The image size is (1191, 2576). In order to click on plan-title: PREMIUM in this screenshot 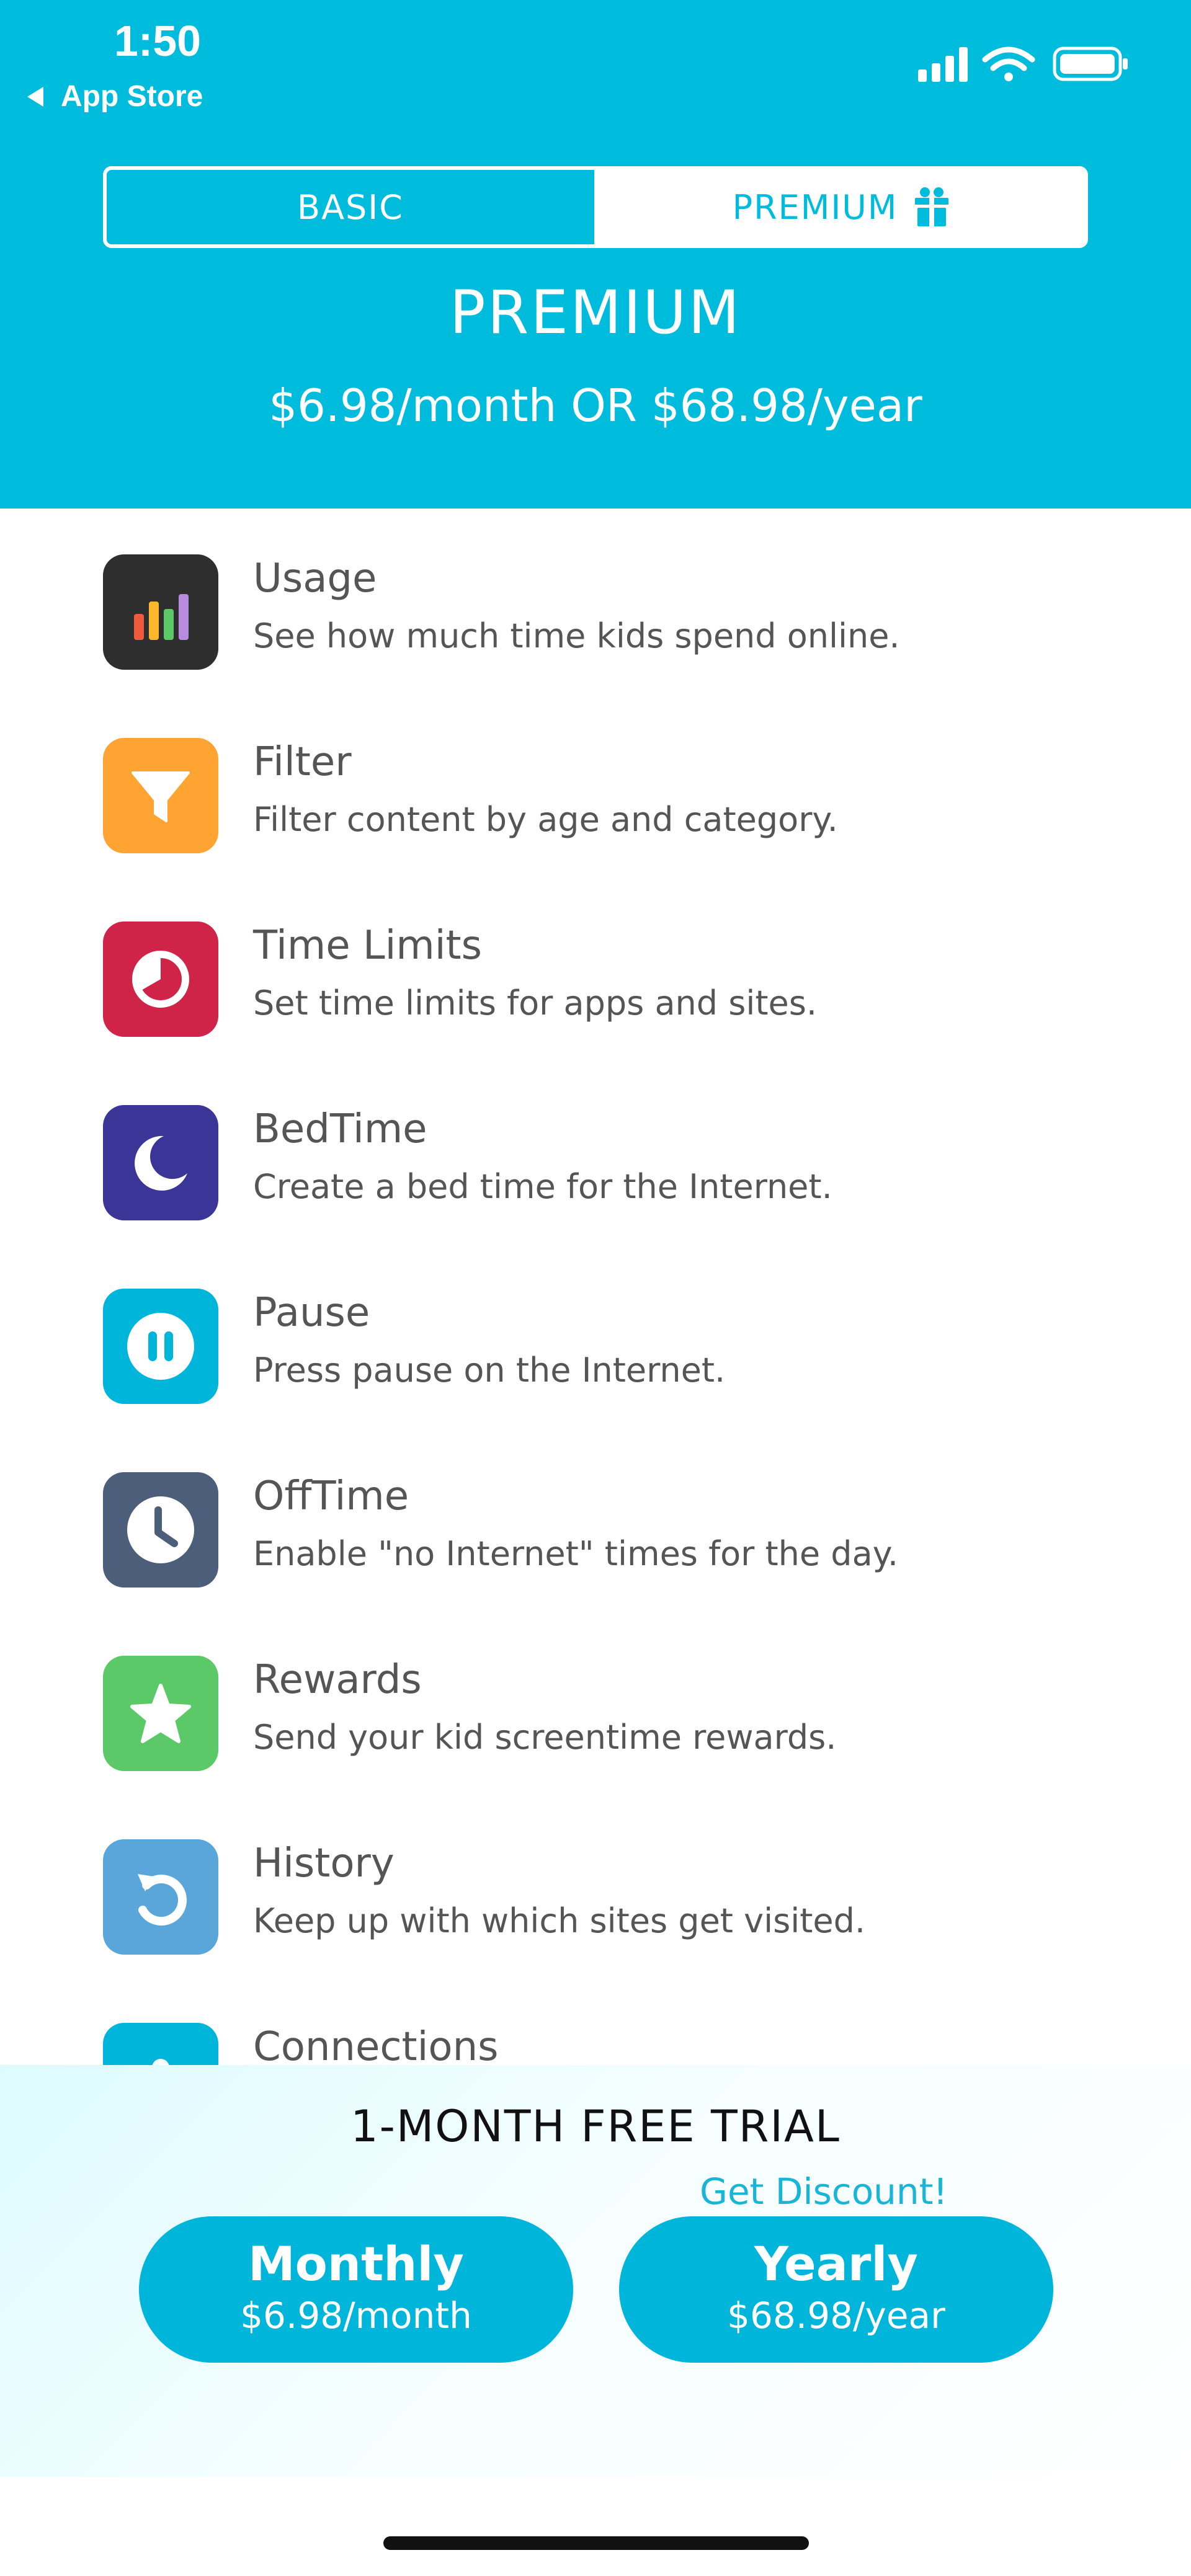, I will do `click(595, 312)`.